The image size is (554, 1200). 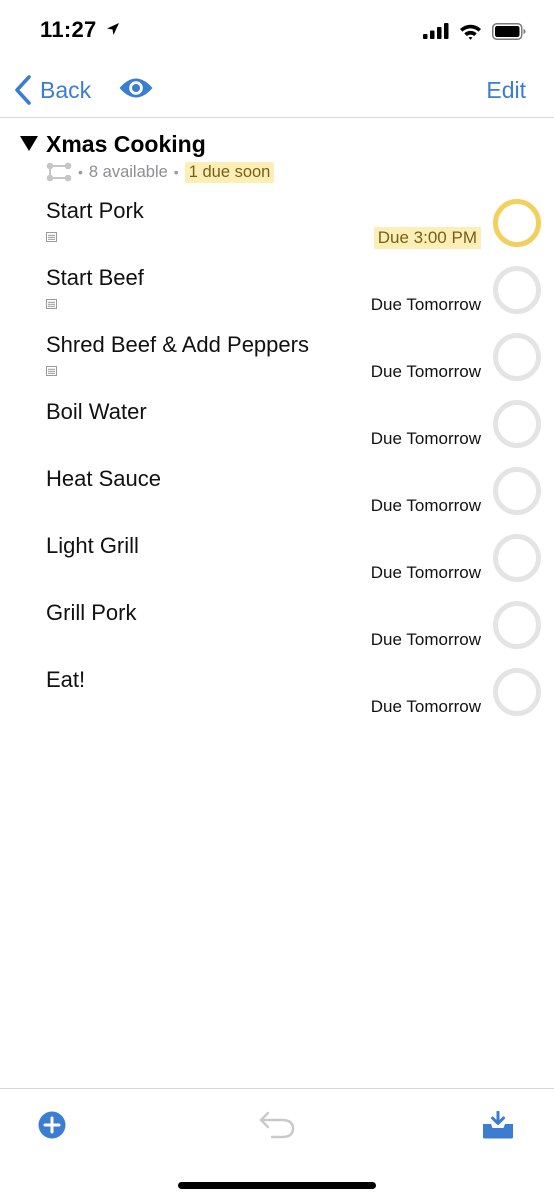 I want to click on undo-button, so click(x=277, y=1126).